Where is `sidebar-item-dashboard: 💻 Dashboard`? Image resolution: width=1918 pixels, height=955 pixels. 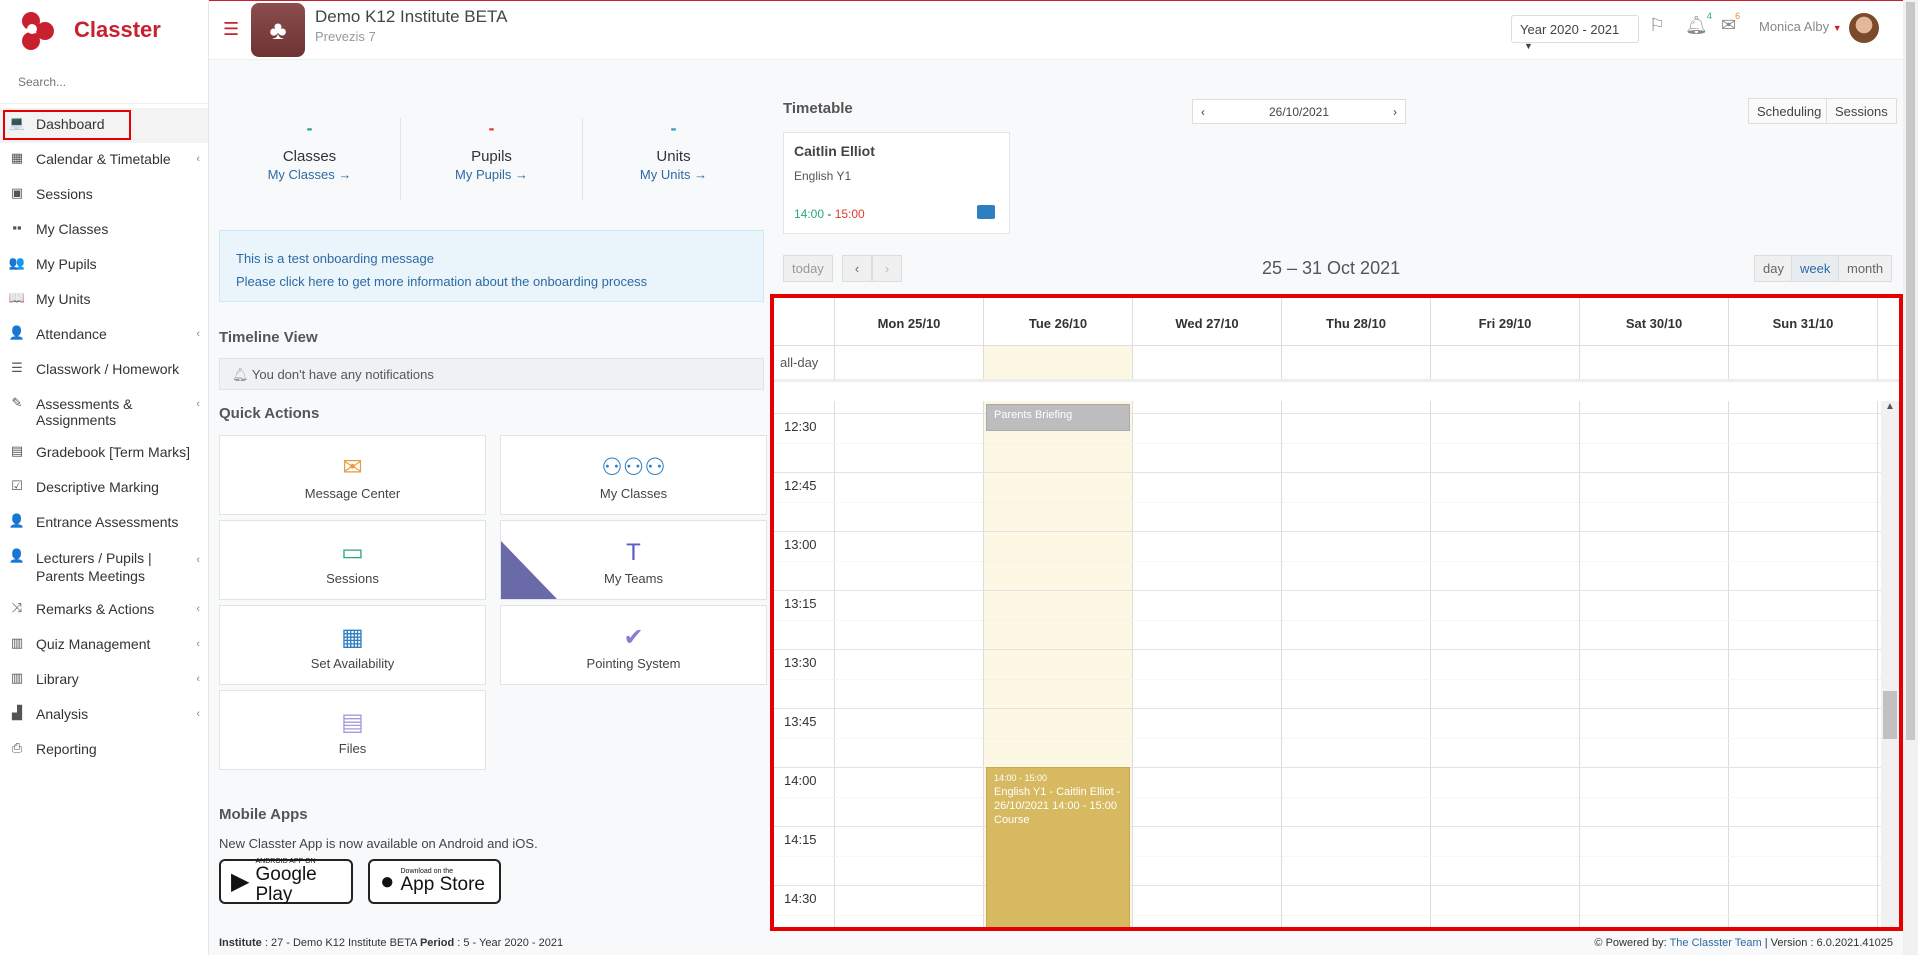
sidebar-item-dashboard: 💻 Dashboard is located at coordinates (104, 125).